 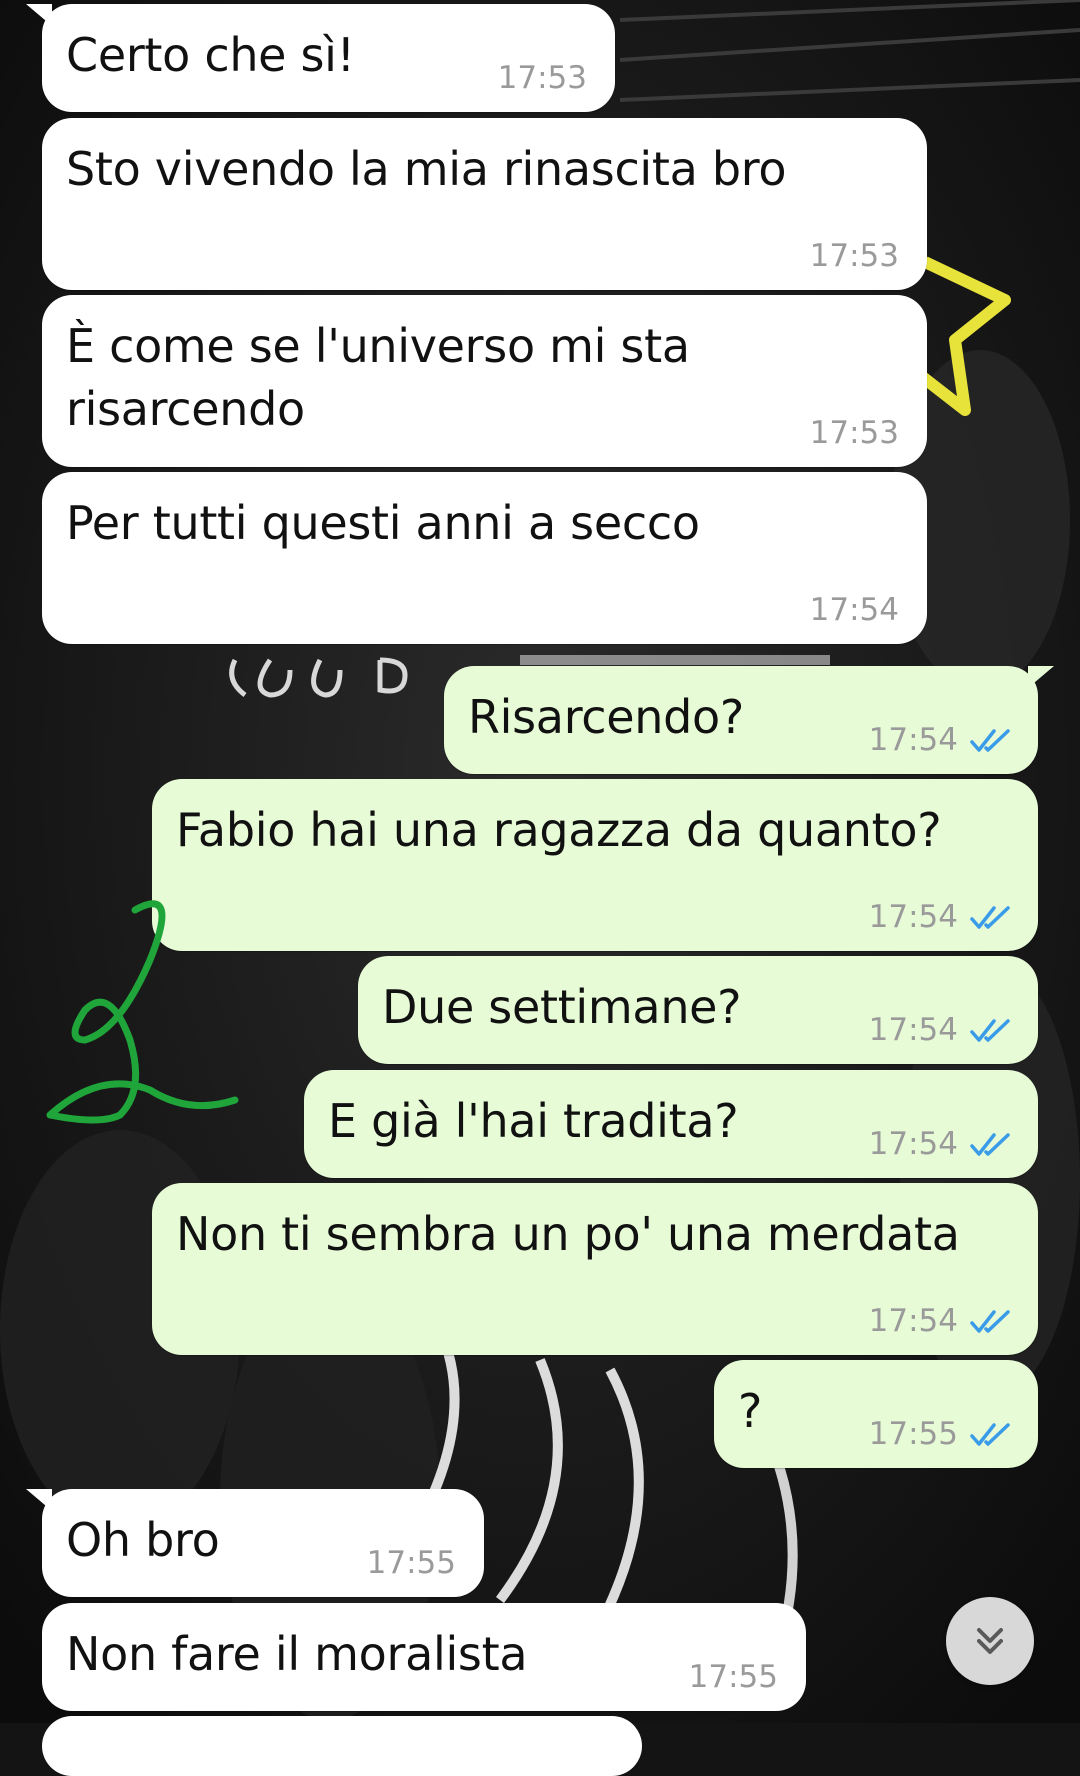 I want to click on incoming-message: Per tutti questi anni a secco 17:54, so click(x=484, y=558).